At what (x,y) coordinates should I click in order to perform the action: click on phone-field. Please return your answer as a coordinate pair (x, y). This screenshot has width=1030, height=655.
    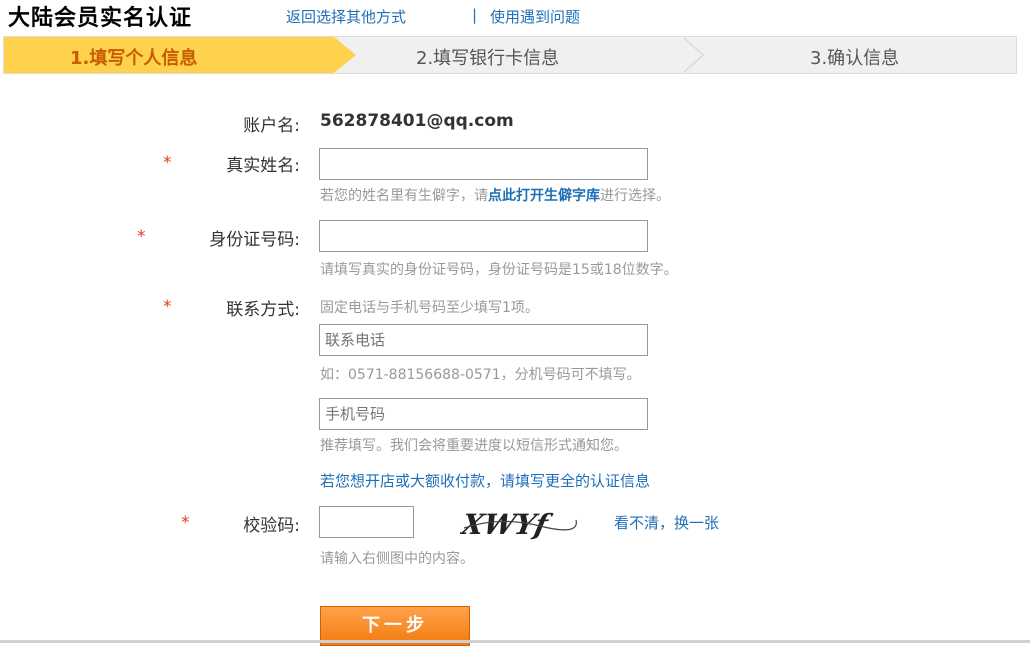
    Looking at the image, I should click on (483, 340).